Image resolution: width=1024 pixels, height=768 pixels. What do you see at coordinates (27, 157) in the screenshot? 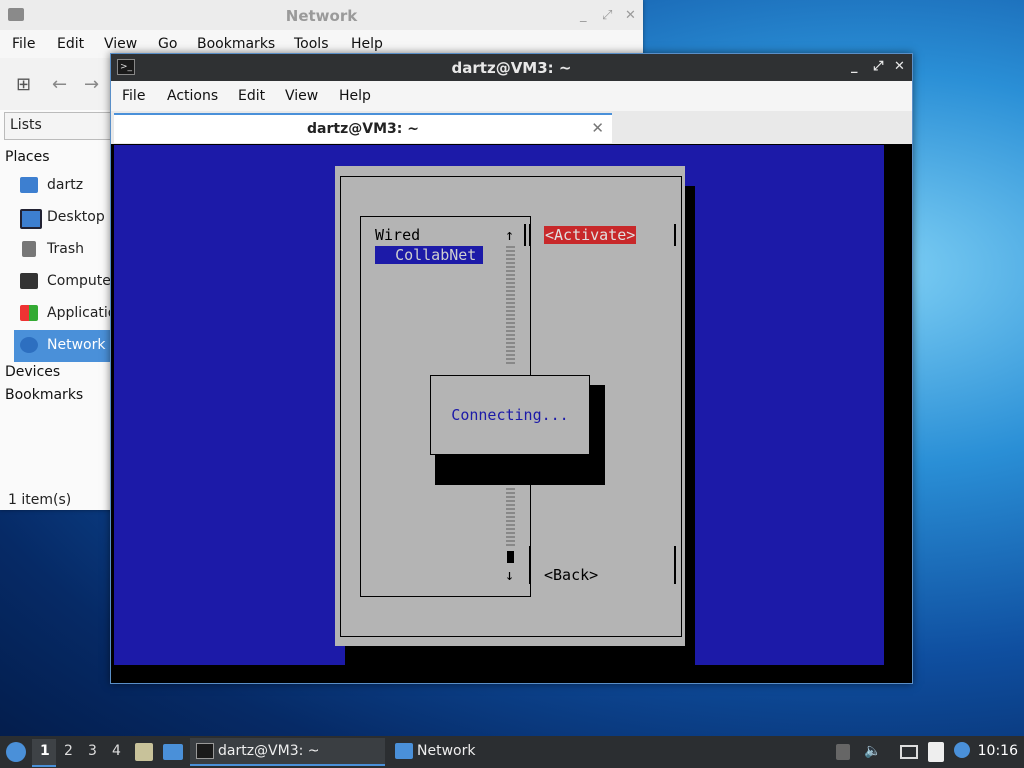
I see `places-heading: Places` at bounding box center [27, 157].